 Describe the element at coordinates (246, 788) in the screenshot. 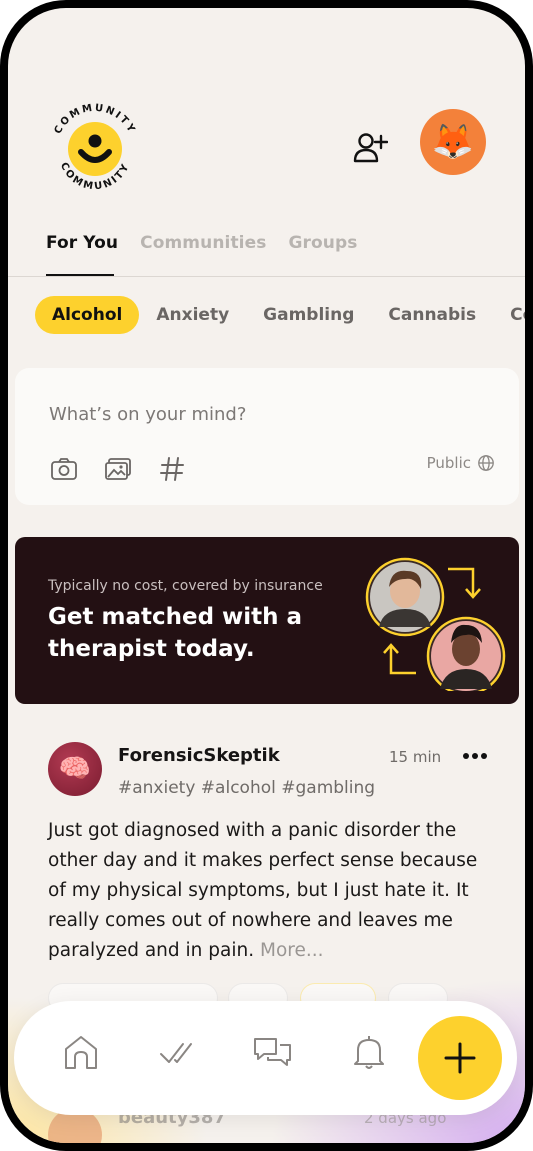

I see `post-hashtags: #anxiety #alcohol #gambling` at that location.